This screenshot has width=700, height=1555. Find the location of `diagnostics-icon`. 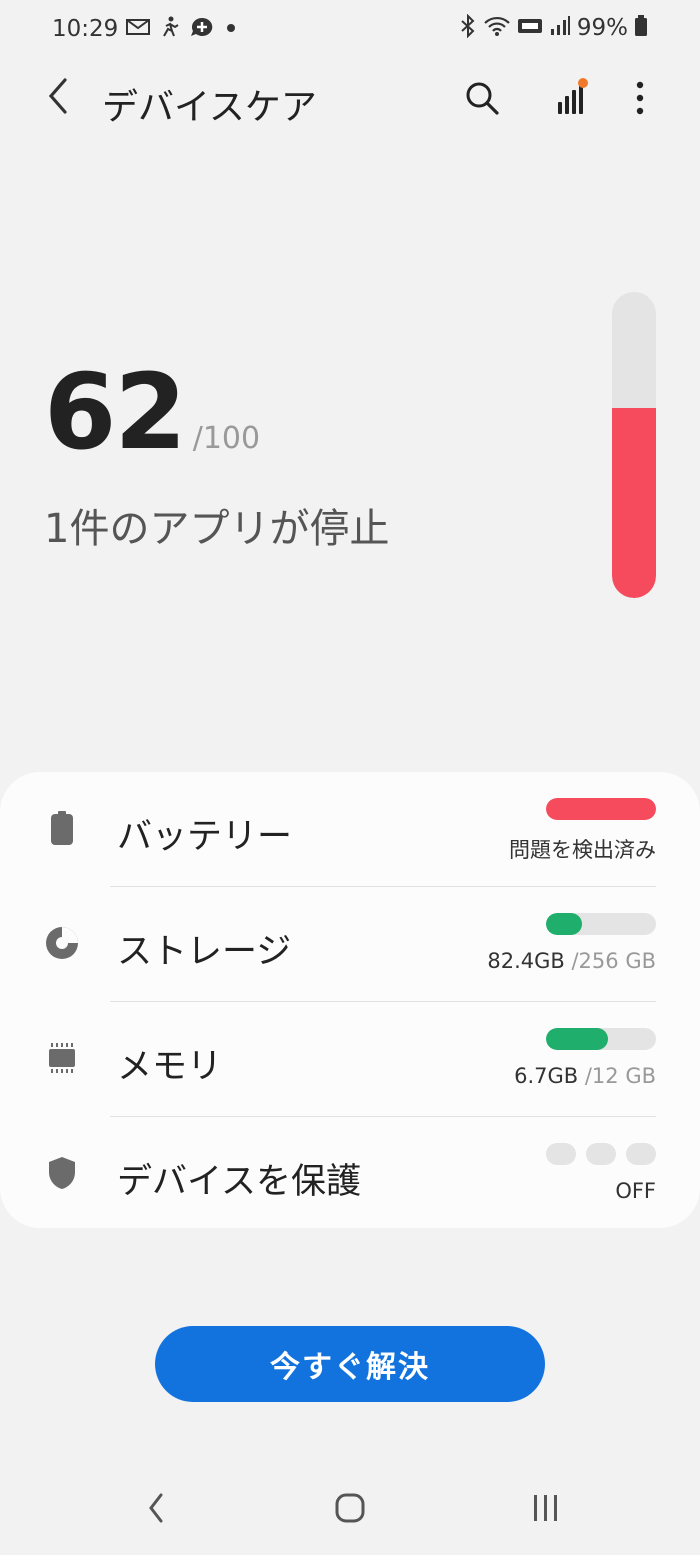

diagnostics-icon is located at coordinates (570, 100).